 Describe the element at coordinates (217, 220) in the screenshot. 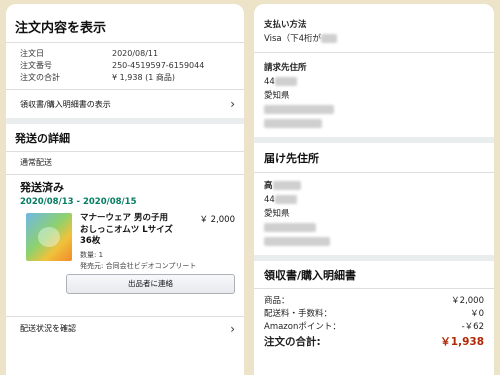

I see `product-price: ￥ 2,000` at that location.